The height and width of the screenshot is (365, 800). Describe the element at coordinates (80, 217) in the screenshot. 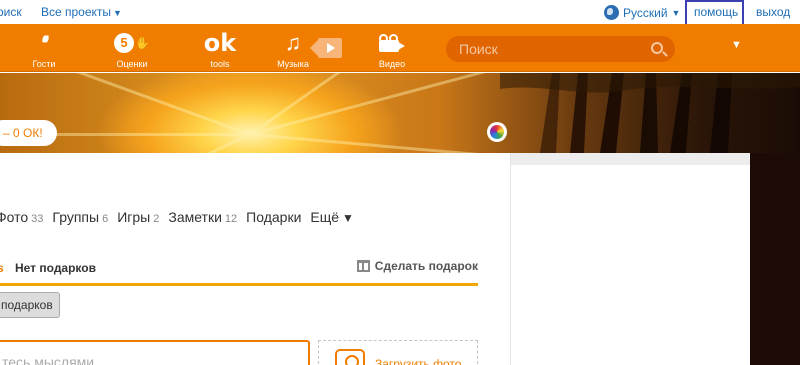

I see `tab-groups: Группы 6` at that location.